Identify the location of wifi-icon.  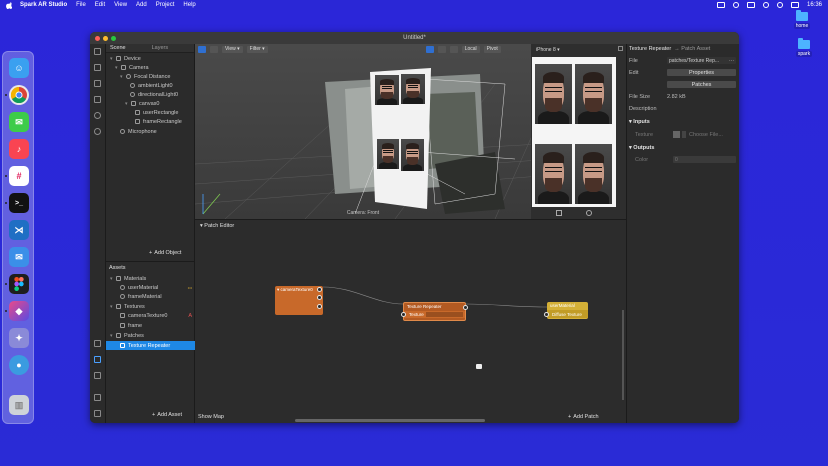
(765, 5).